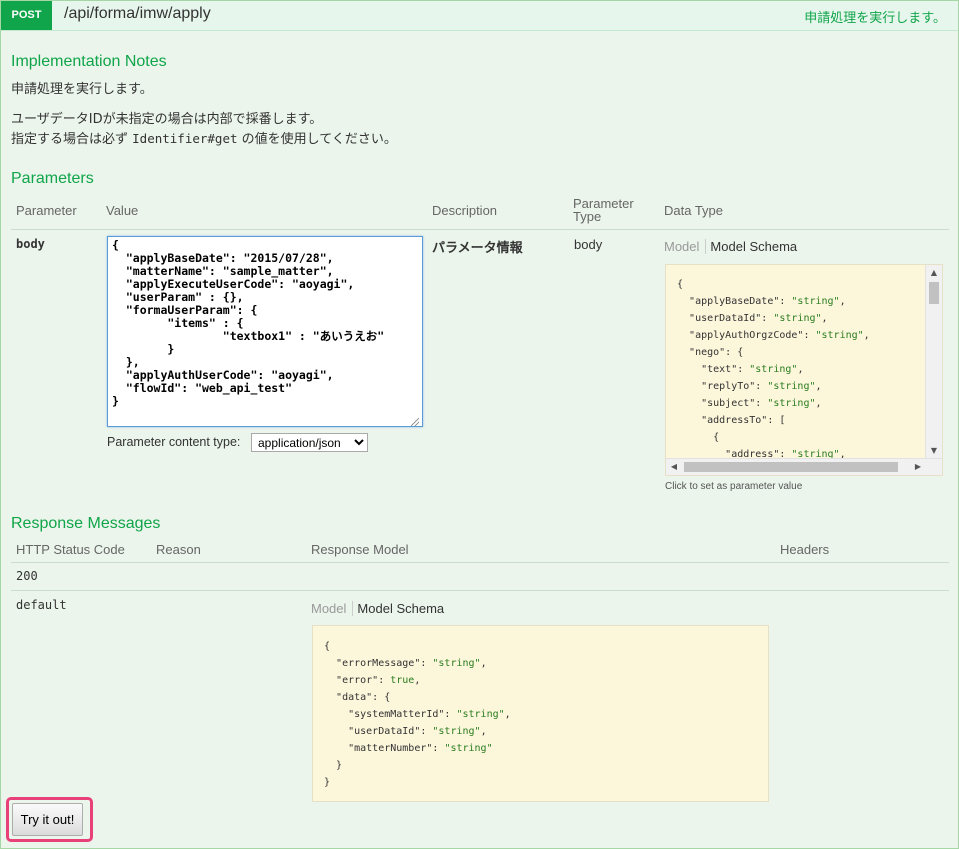  What do you see at coordinates (402, 680) in the screenshot?
I see `schema-value: true` at bounding box center [402, 680].